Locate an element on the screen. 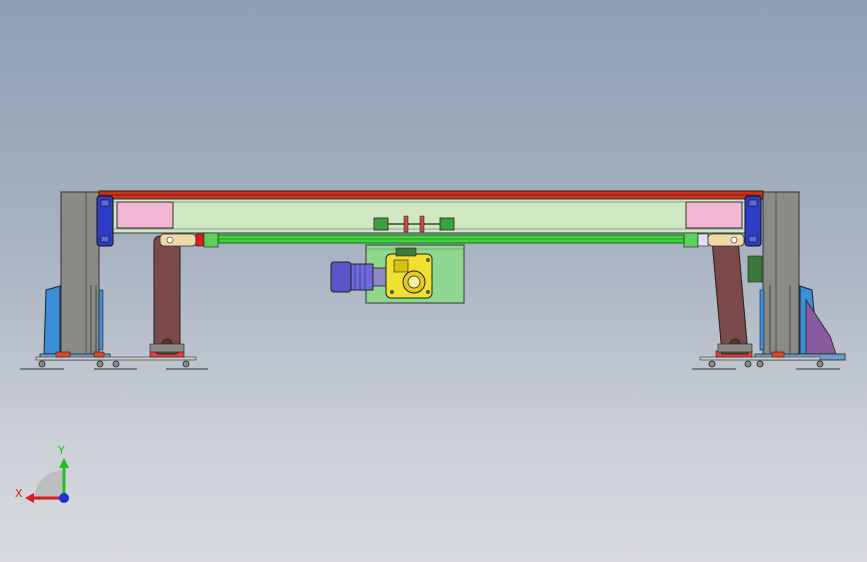  left-column is located at coordinates (80, 275).